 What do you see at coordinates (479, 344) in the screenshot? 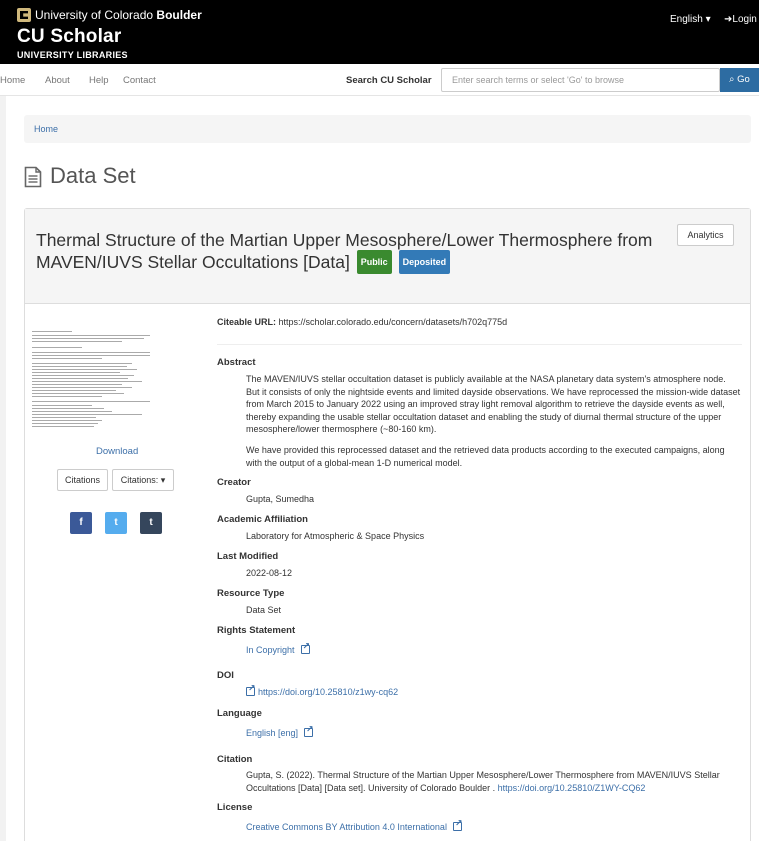
I see `section-divider` at bounding box center [479, 344].